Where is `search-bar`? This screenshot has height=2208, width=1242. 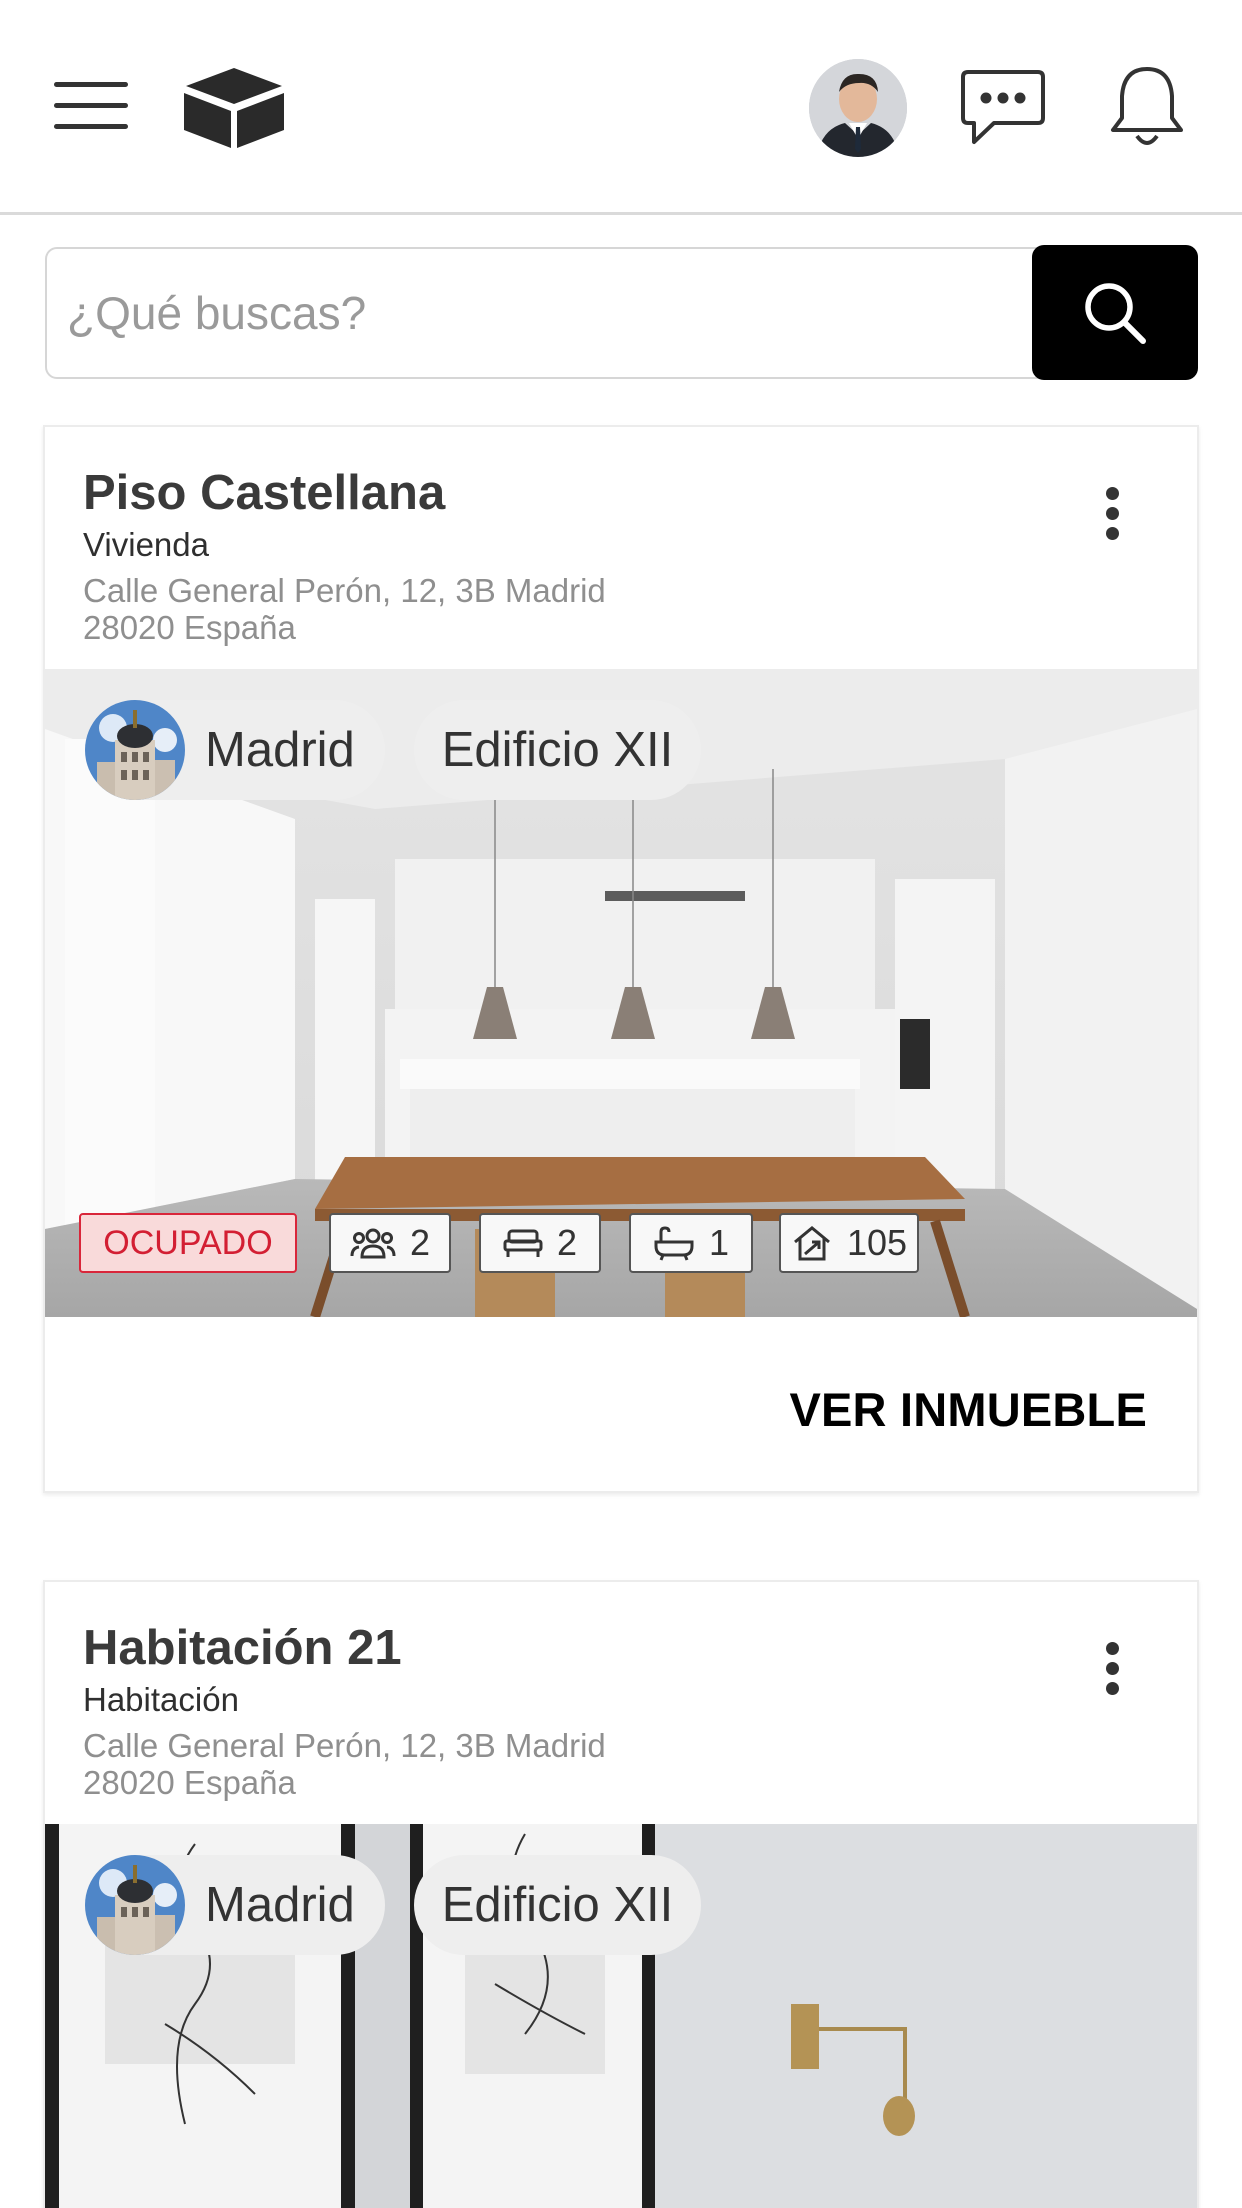
search-bar is located at coordinates (621, 313).